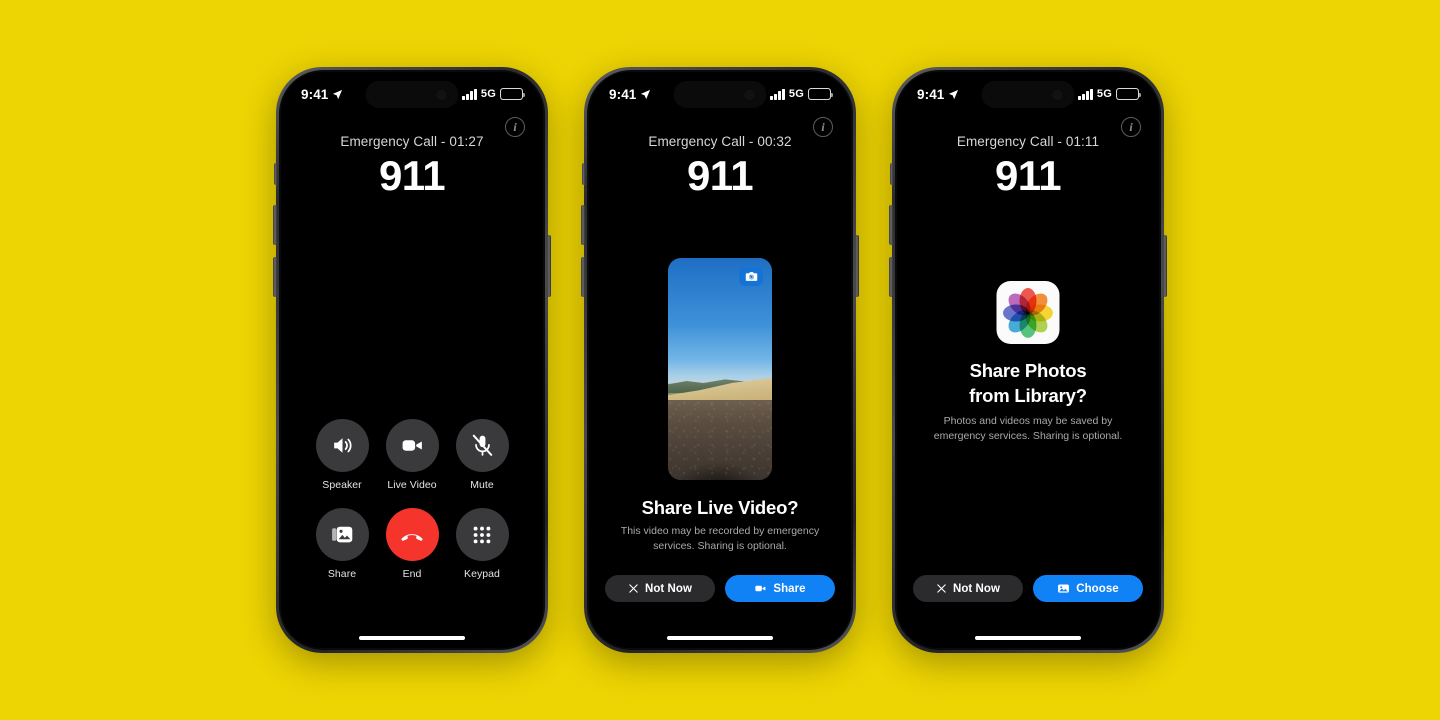 This screenshot has height=720, width=1440. I want to click on photos-stack-icon, so click(342, 534).